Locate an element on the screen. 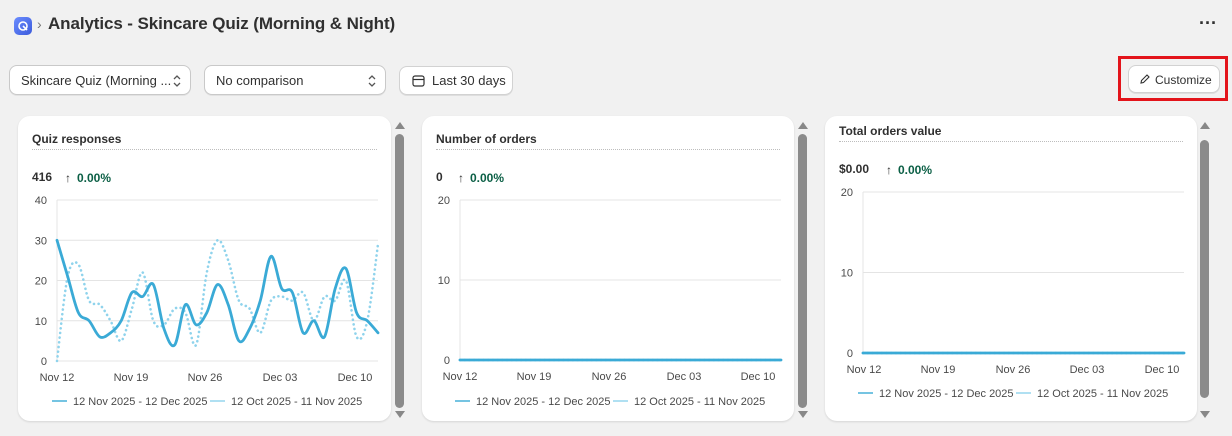  comparison-series-line is located at coordinates (217, 300).